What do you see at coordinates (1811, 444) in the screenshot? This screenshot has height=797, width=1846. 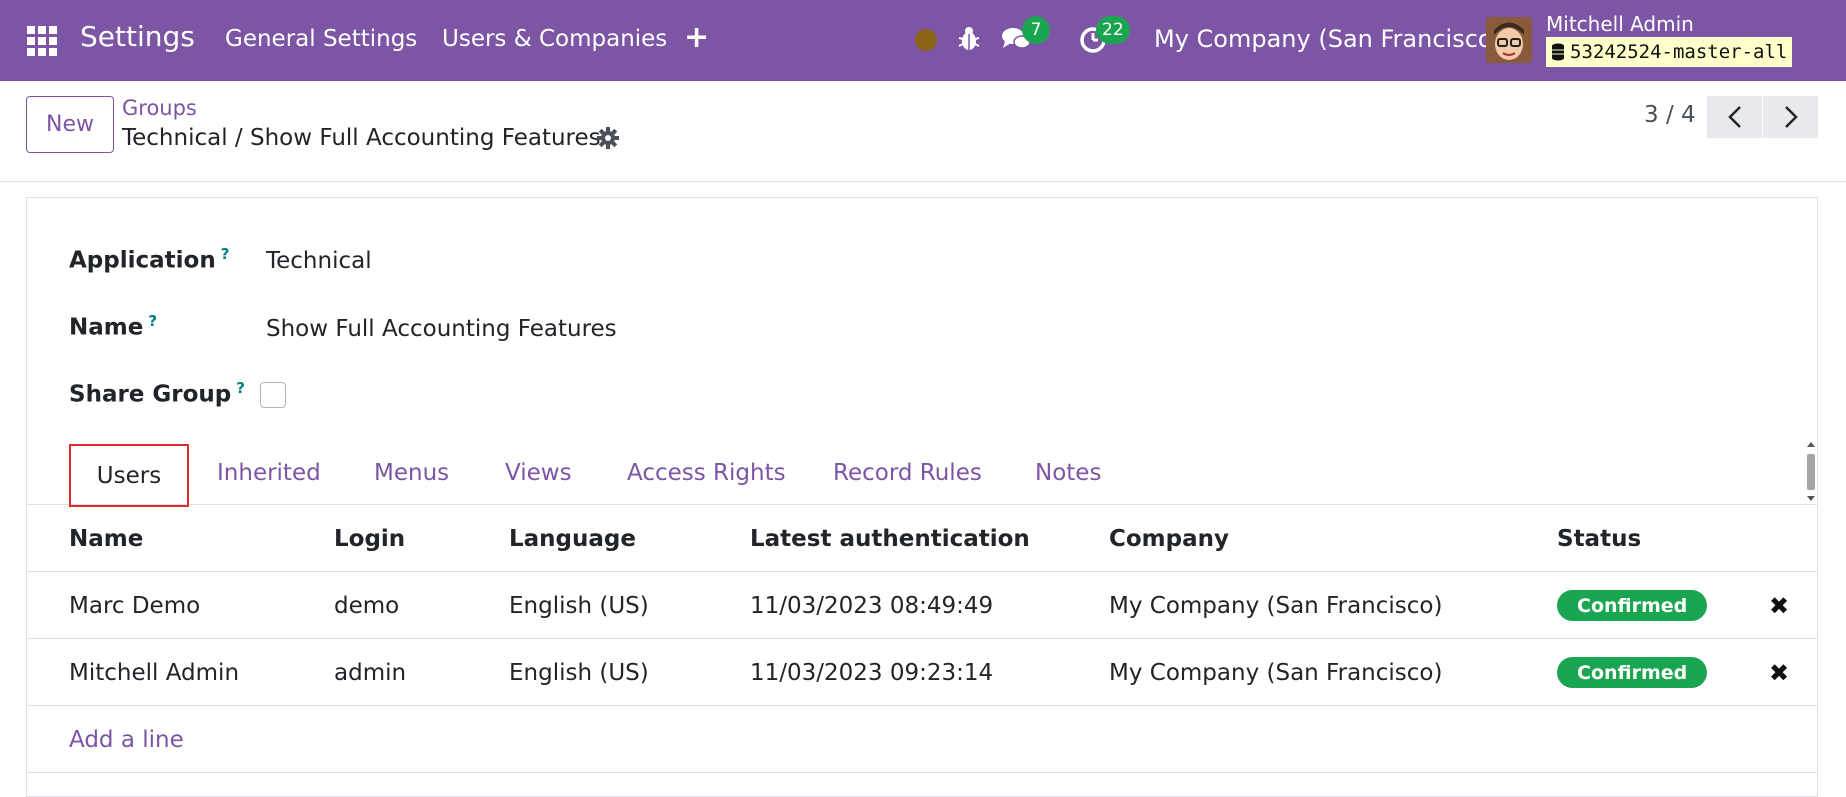 I see `scroll-up-arrow-icon` at bounding box center [1811, 444].